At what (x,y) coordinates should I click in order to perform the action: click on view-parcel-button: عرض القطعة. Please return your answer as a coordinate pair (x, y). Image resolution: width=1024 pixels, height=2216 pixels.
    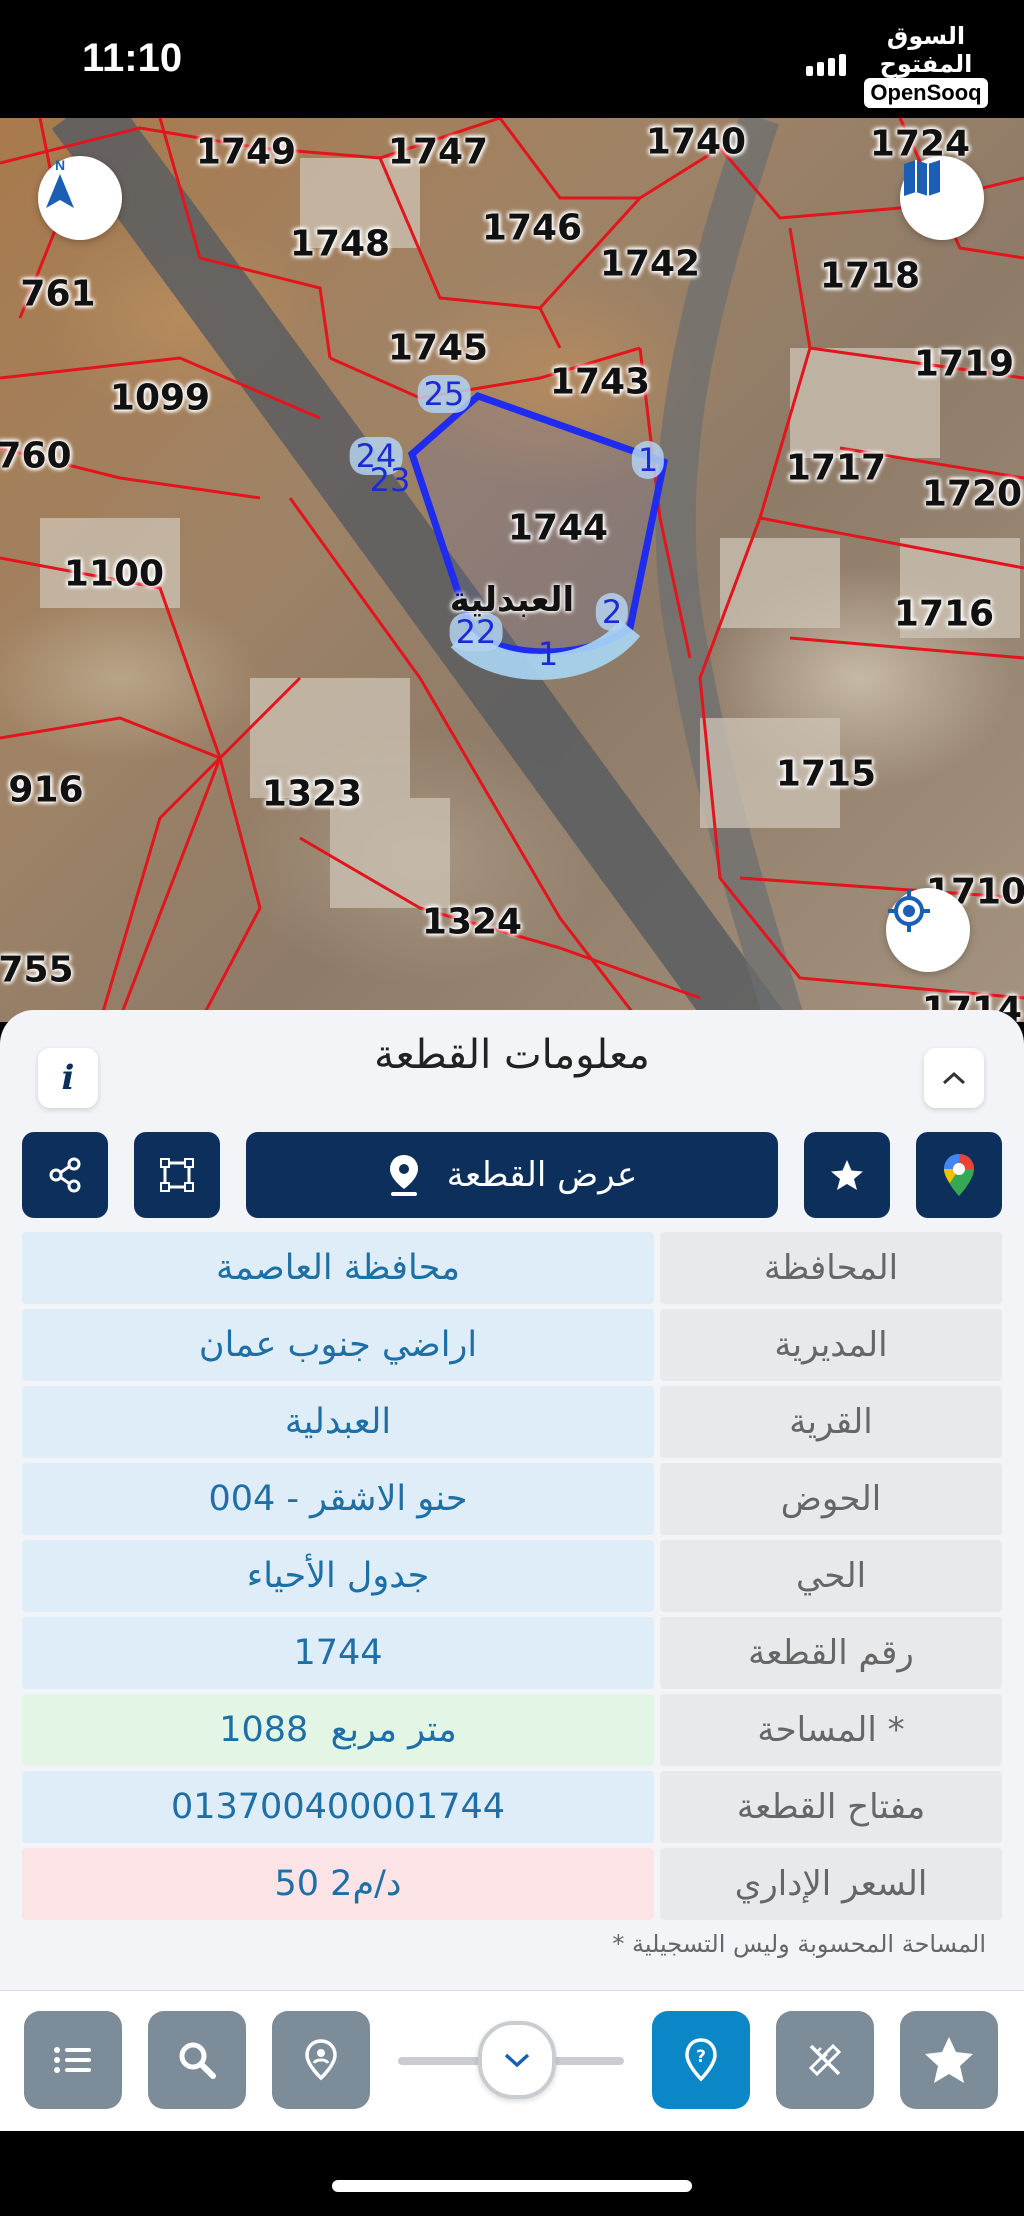
    Looking at the image, I should click on (512, 1175).